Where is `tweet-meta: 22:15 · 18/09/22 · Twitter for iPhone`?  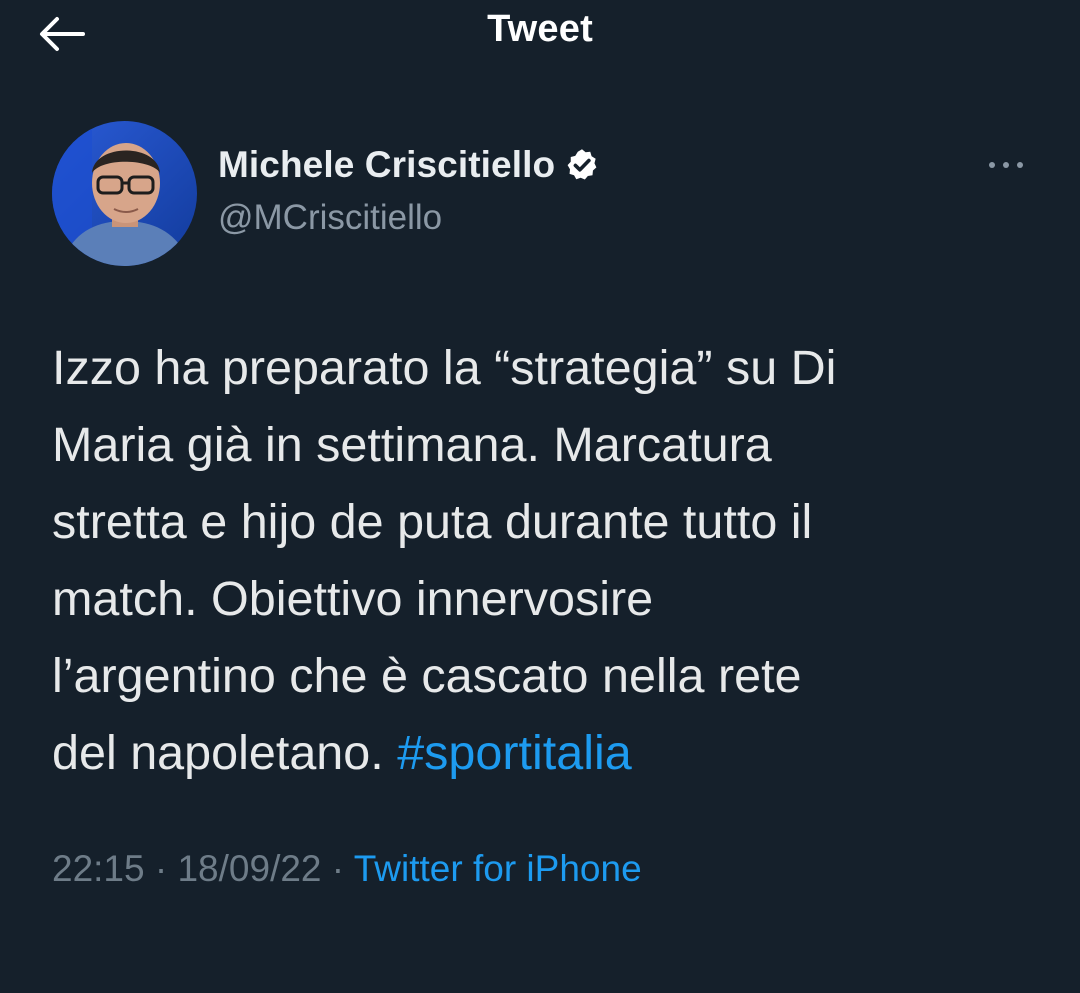 tweet-meta: 22:15 · 18/09/22 · Twitter for iPhone is located at coordinates (347, 869).